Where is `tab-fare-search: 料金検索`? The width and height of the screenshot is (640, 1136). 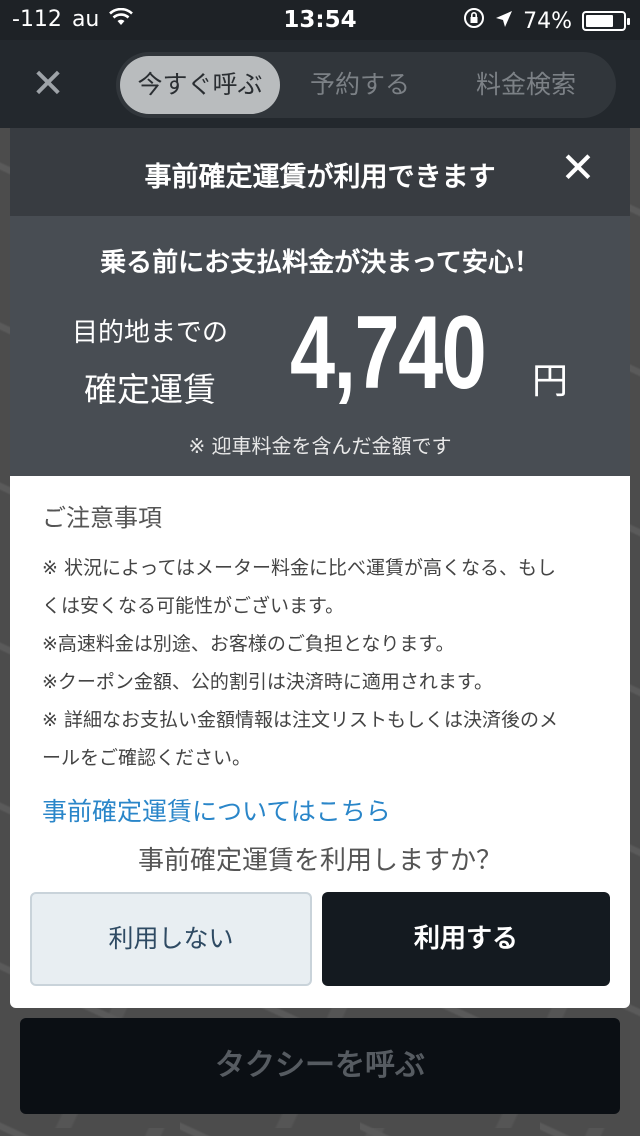 tab-fare-search: 料金検索 is located at coordinates (526, 85).